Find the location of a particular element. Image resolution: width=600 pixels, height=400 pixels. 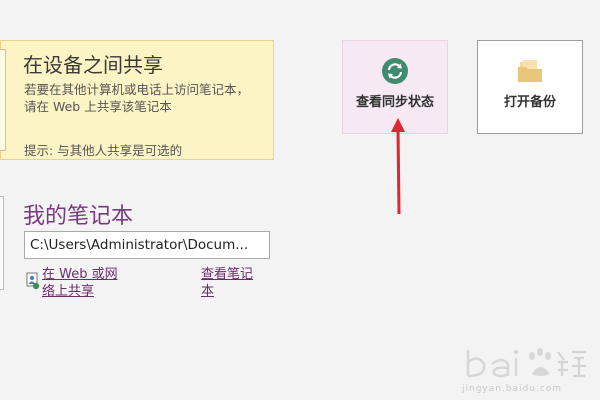

share-on-web-link-line2: 络上共享 is located at coordinates (68, 291).